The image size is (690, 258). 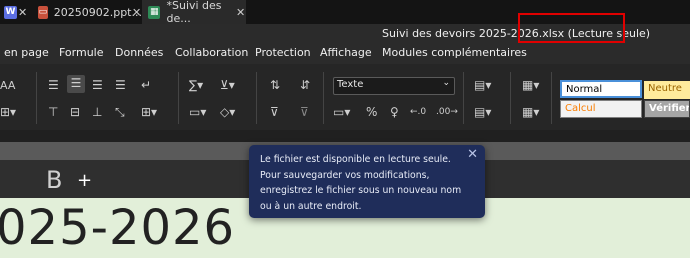 I want to click on tab-presentation: ▭ 20250902.ppt... ✕, so click(x=90, y=12).